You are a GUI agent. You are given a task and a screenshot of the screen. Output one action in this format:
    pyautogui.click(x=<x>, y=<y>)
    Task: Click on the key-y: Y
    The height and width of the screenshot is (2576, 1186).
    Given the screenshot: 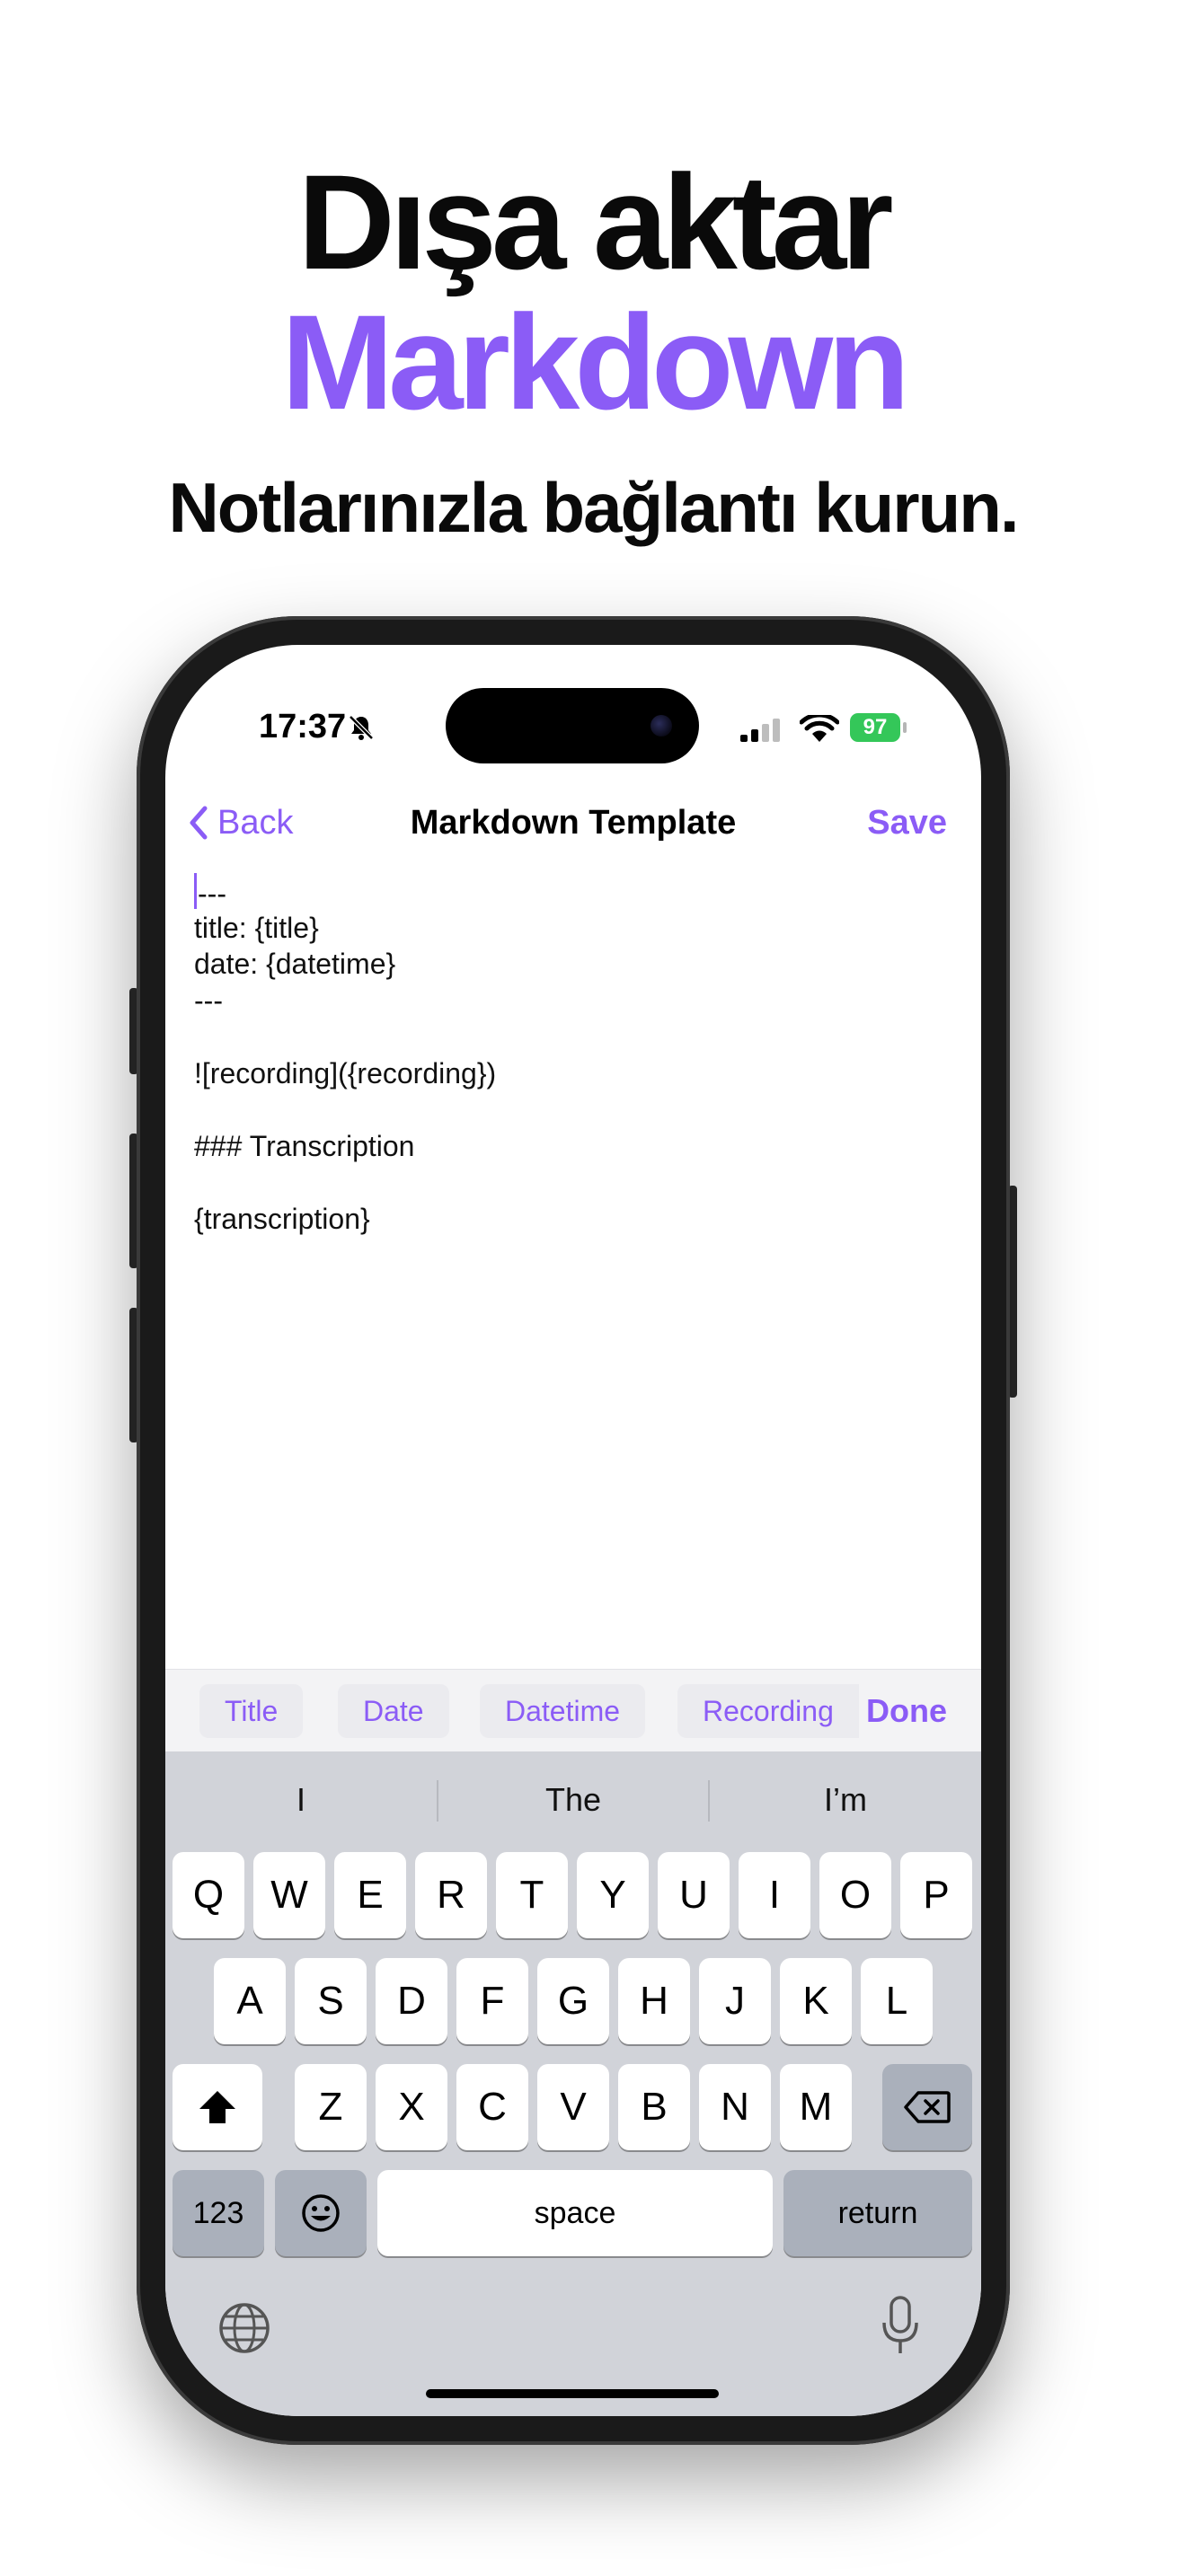 What is the action you would take?
    pyautogui.click(x=613, y=1895)
    